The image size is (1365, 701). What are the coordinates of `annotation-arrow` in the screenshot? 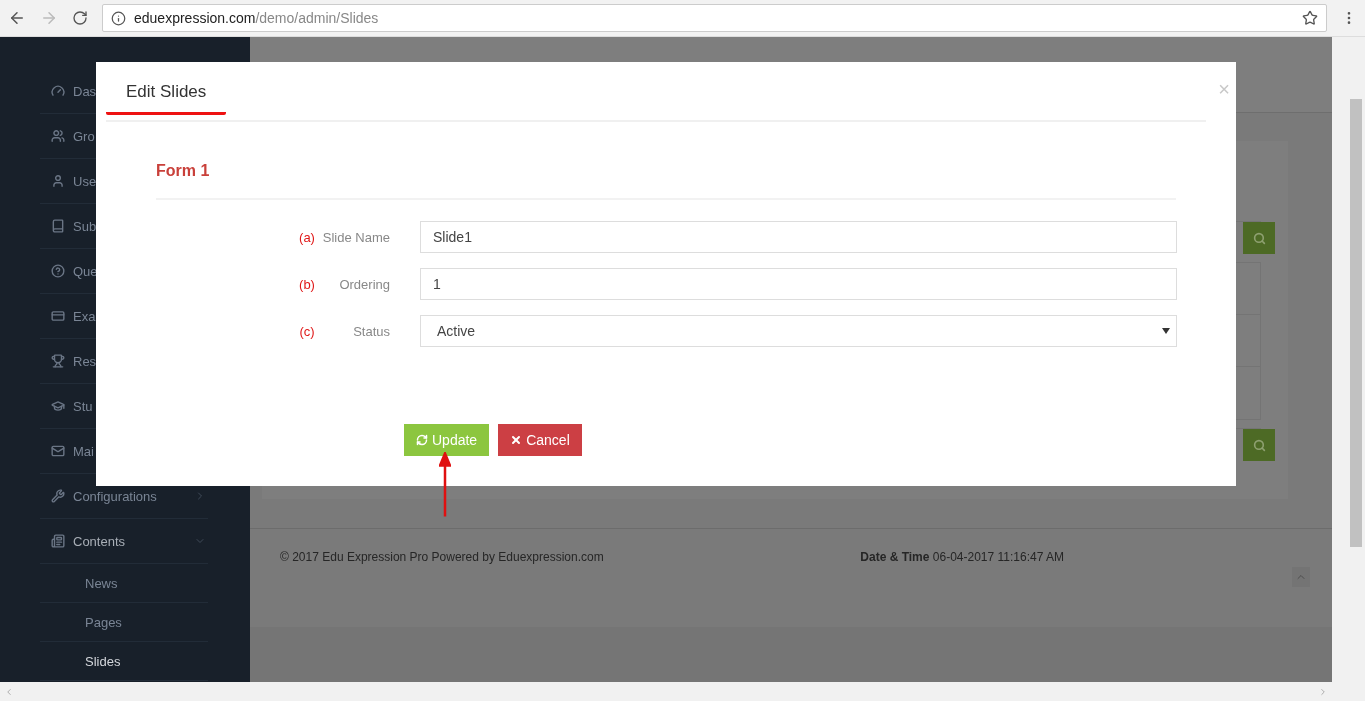 It's located at (445, 485).